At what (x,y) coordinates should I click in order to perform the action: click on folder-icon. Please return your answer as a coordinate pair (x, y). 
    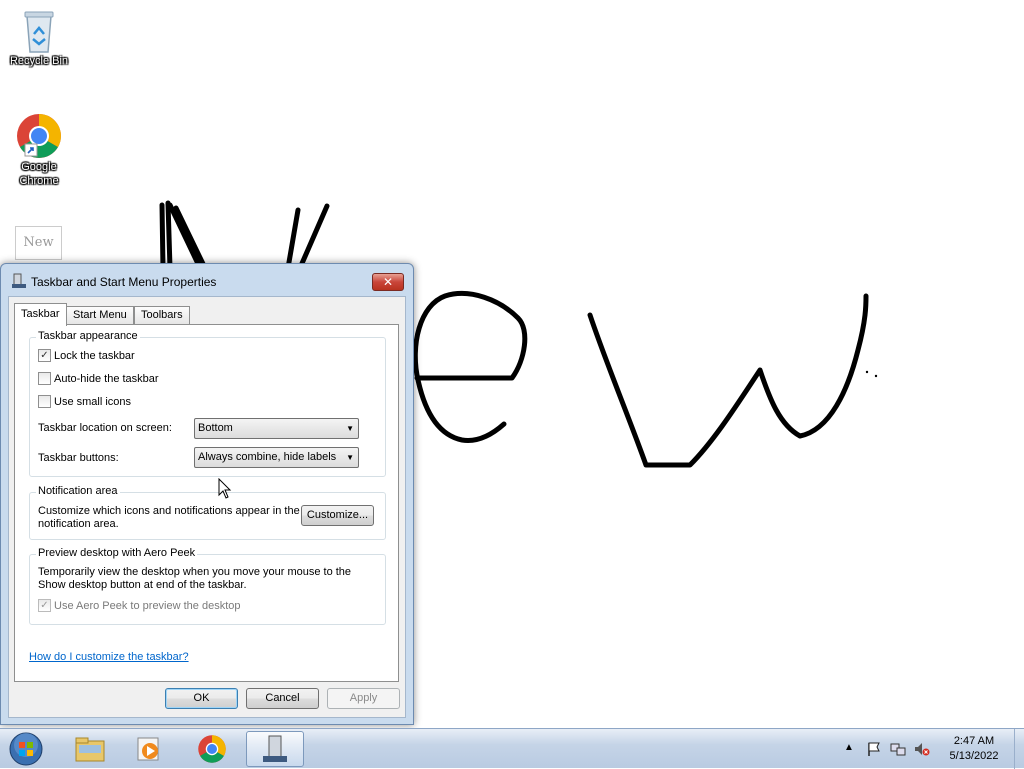
    Looking at the image, I should click on (90, 749).